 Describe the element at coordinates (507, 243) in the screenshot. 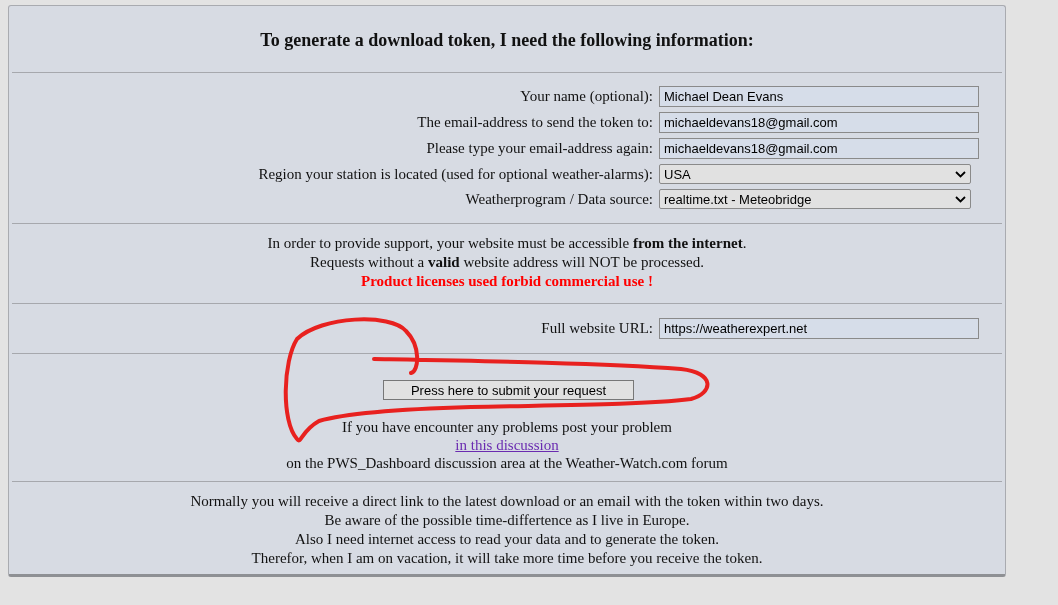

I see `notice-text: In order to provide support, your website must be accessible from the internet.` at that location.